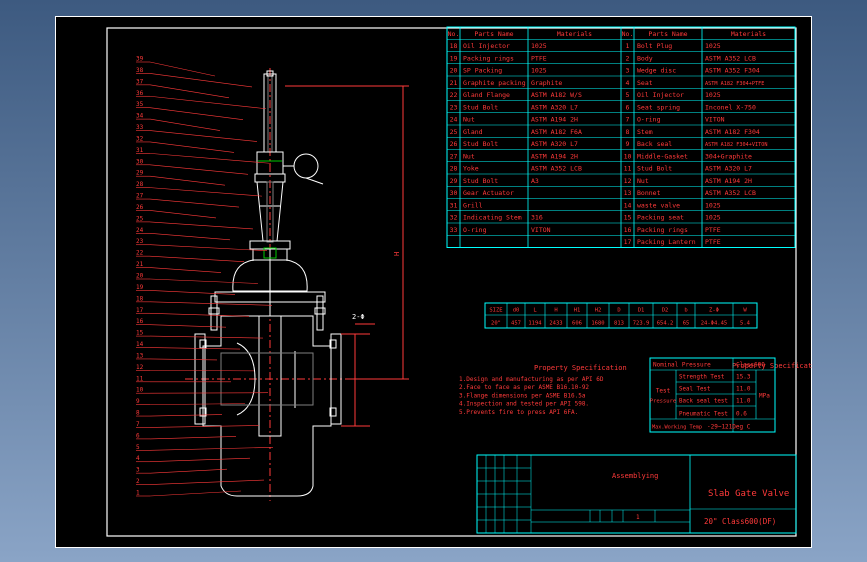 The width and height of the screenshot is (867, 562). I want to click on bonnet-stud-right, so click(320, 313).